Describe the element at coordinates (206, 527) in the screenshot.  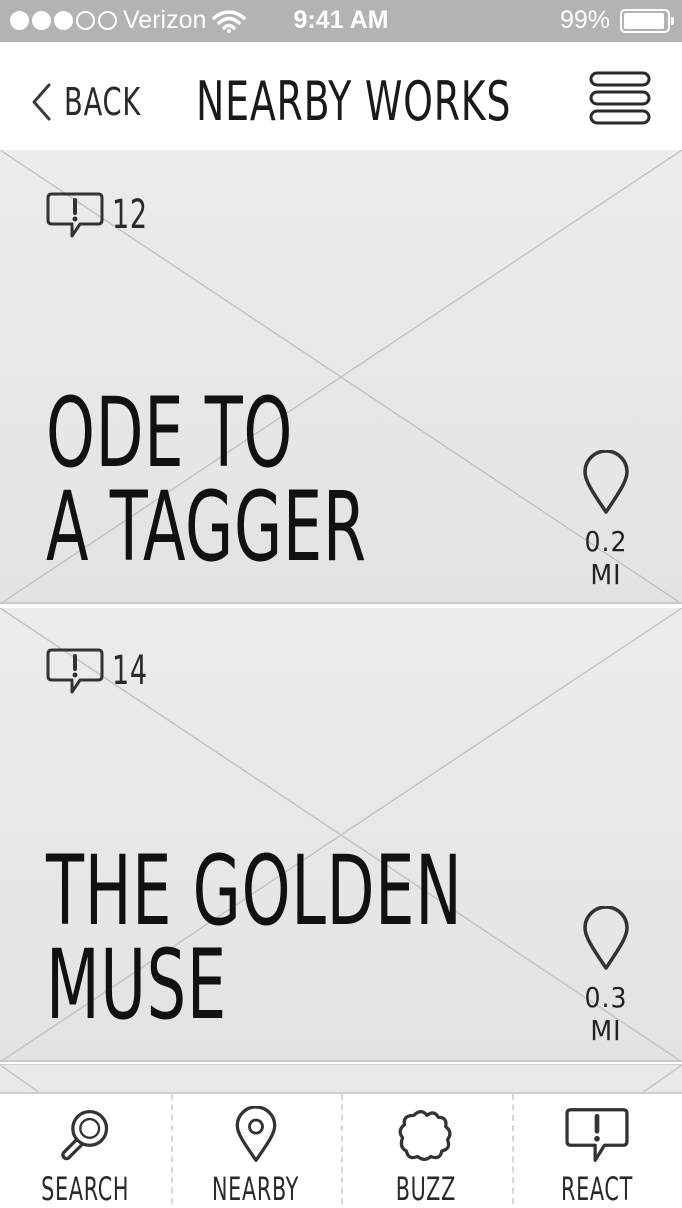
I see `work-title-line: A TAGGER` at that location.